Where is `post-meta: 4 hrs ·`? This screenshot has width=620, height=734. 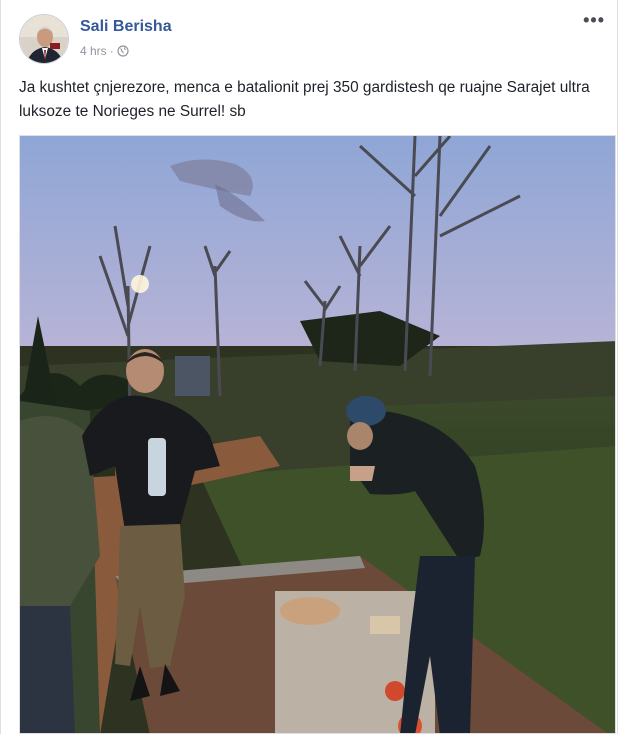
post-meta: 4 hrs · is located at coordinates (104, 51).